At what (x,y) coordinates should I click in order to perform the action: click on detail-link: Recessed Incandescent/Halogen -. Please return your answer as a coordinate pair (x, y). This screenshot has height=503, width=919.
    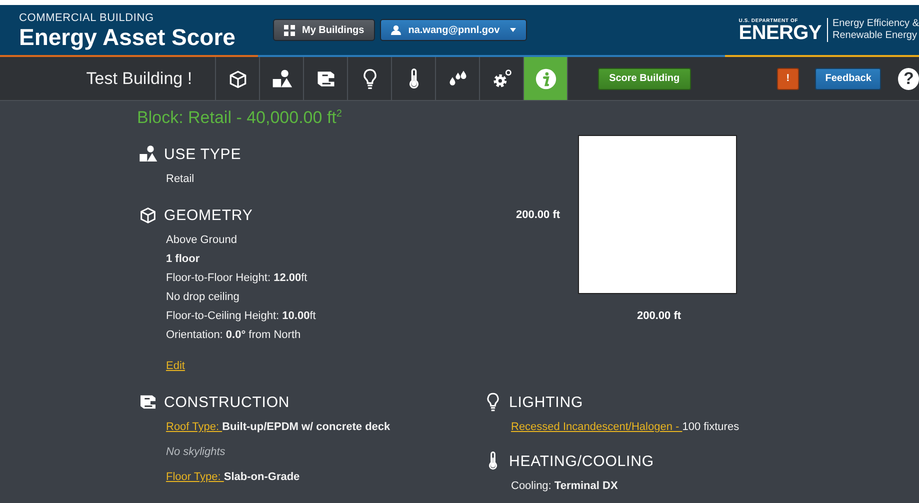
    Looking at the image, I should click on (596, 427).